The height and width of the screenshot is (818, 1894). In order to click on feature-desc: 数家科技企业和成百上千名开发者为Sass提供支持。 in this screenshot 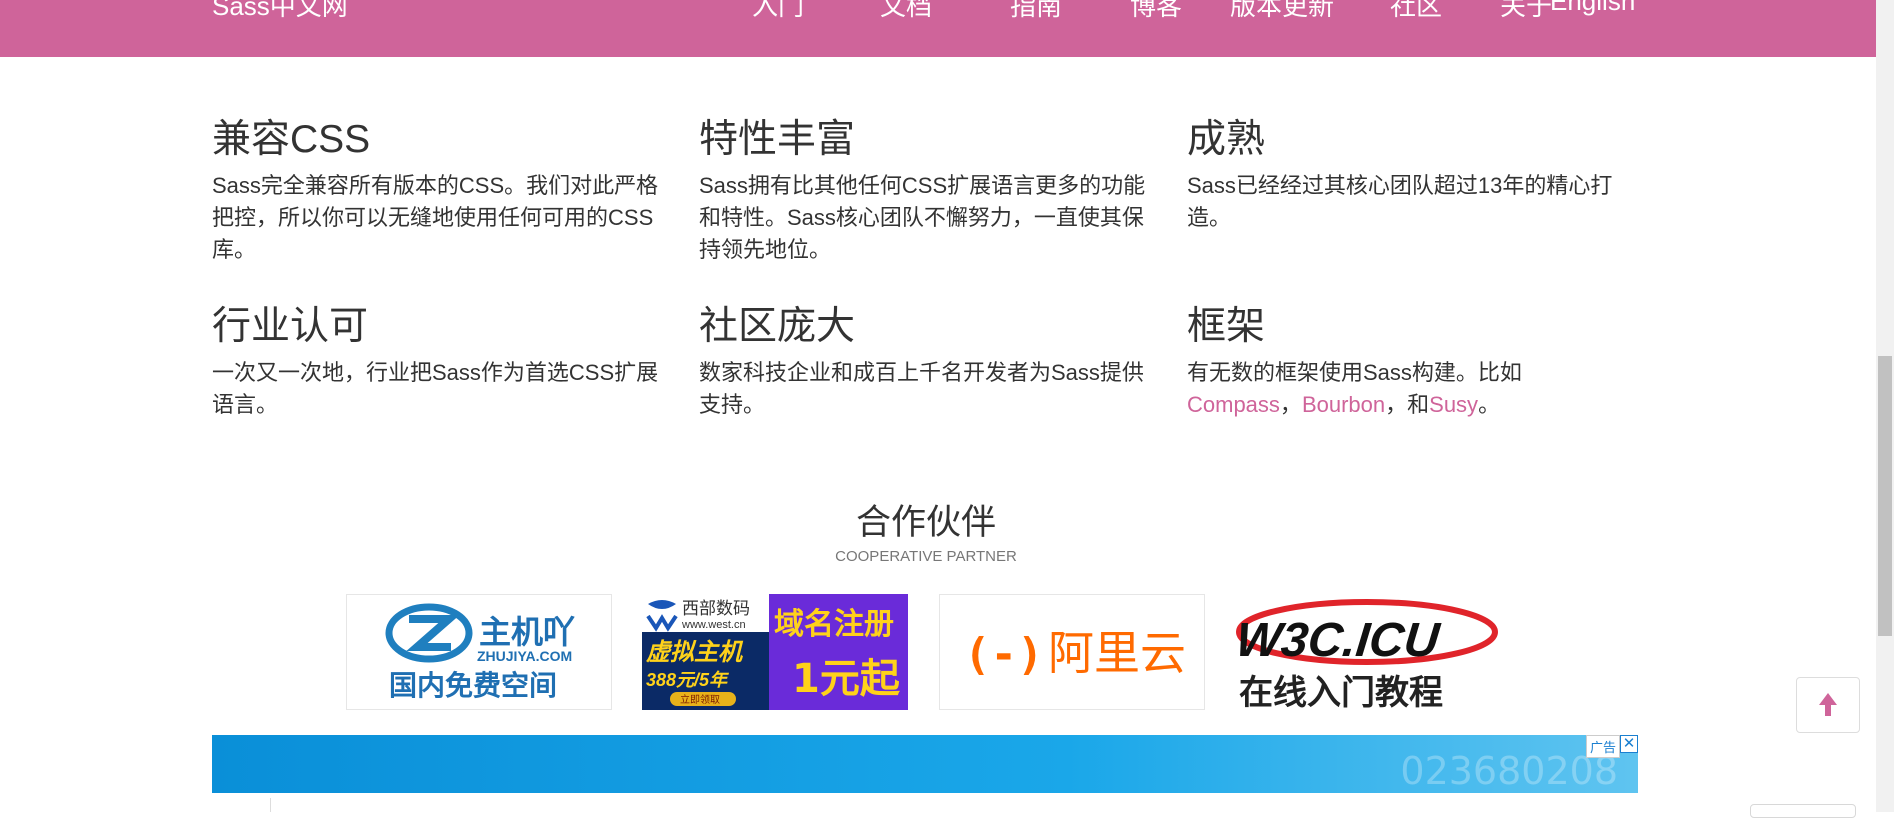, I will do `click(921, 388)`.